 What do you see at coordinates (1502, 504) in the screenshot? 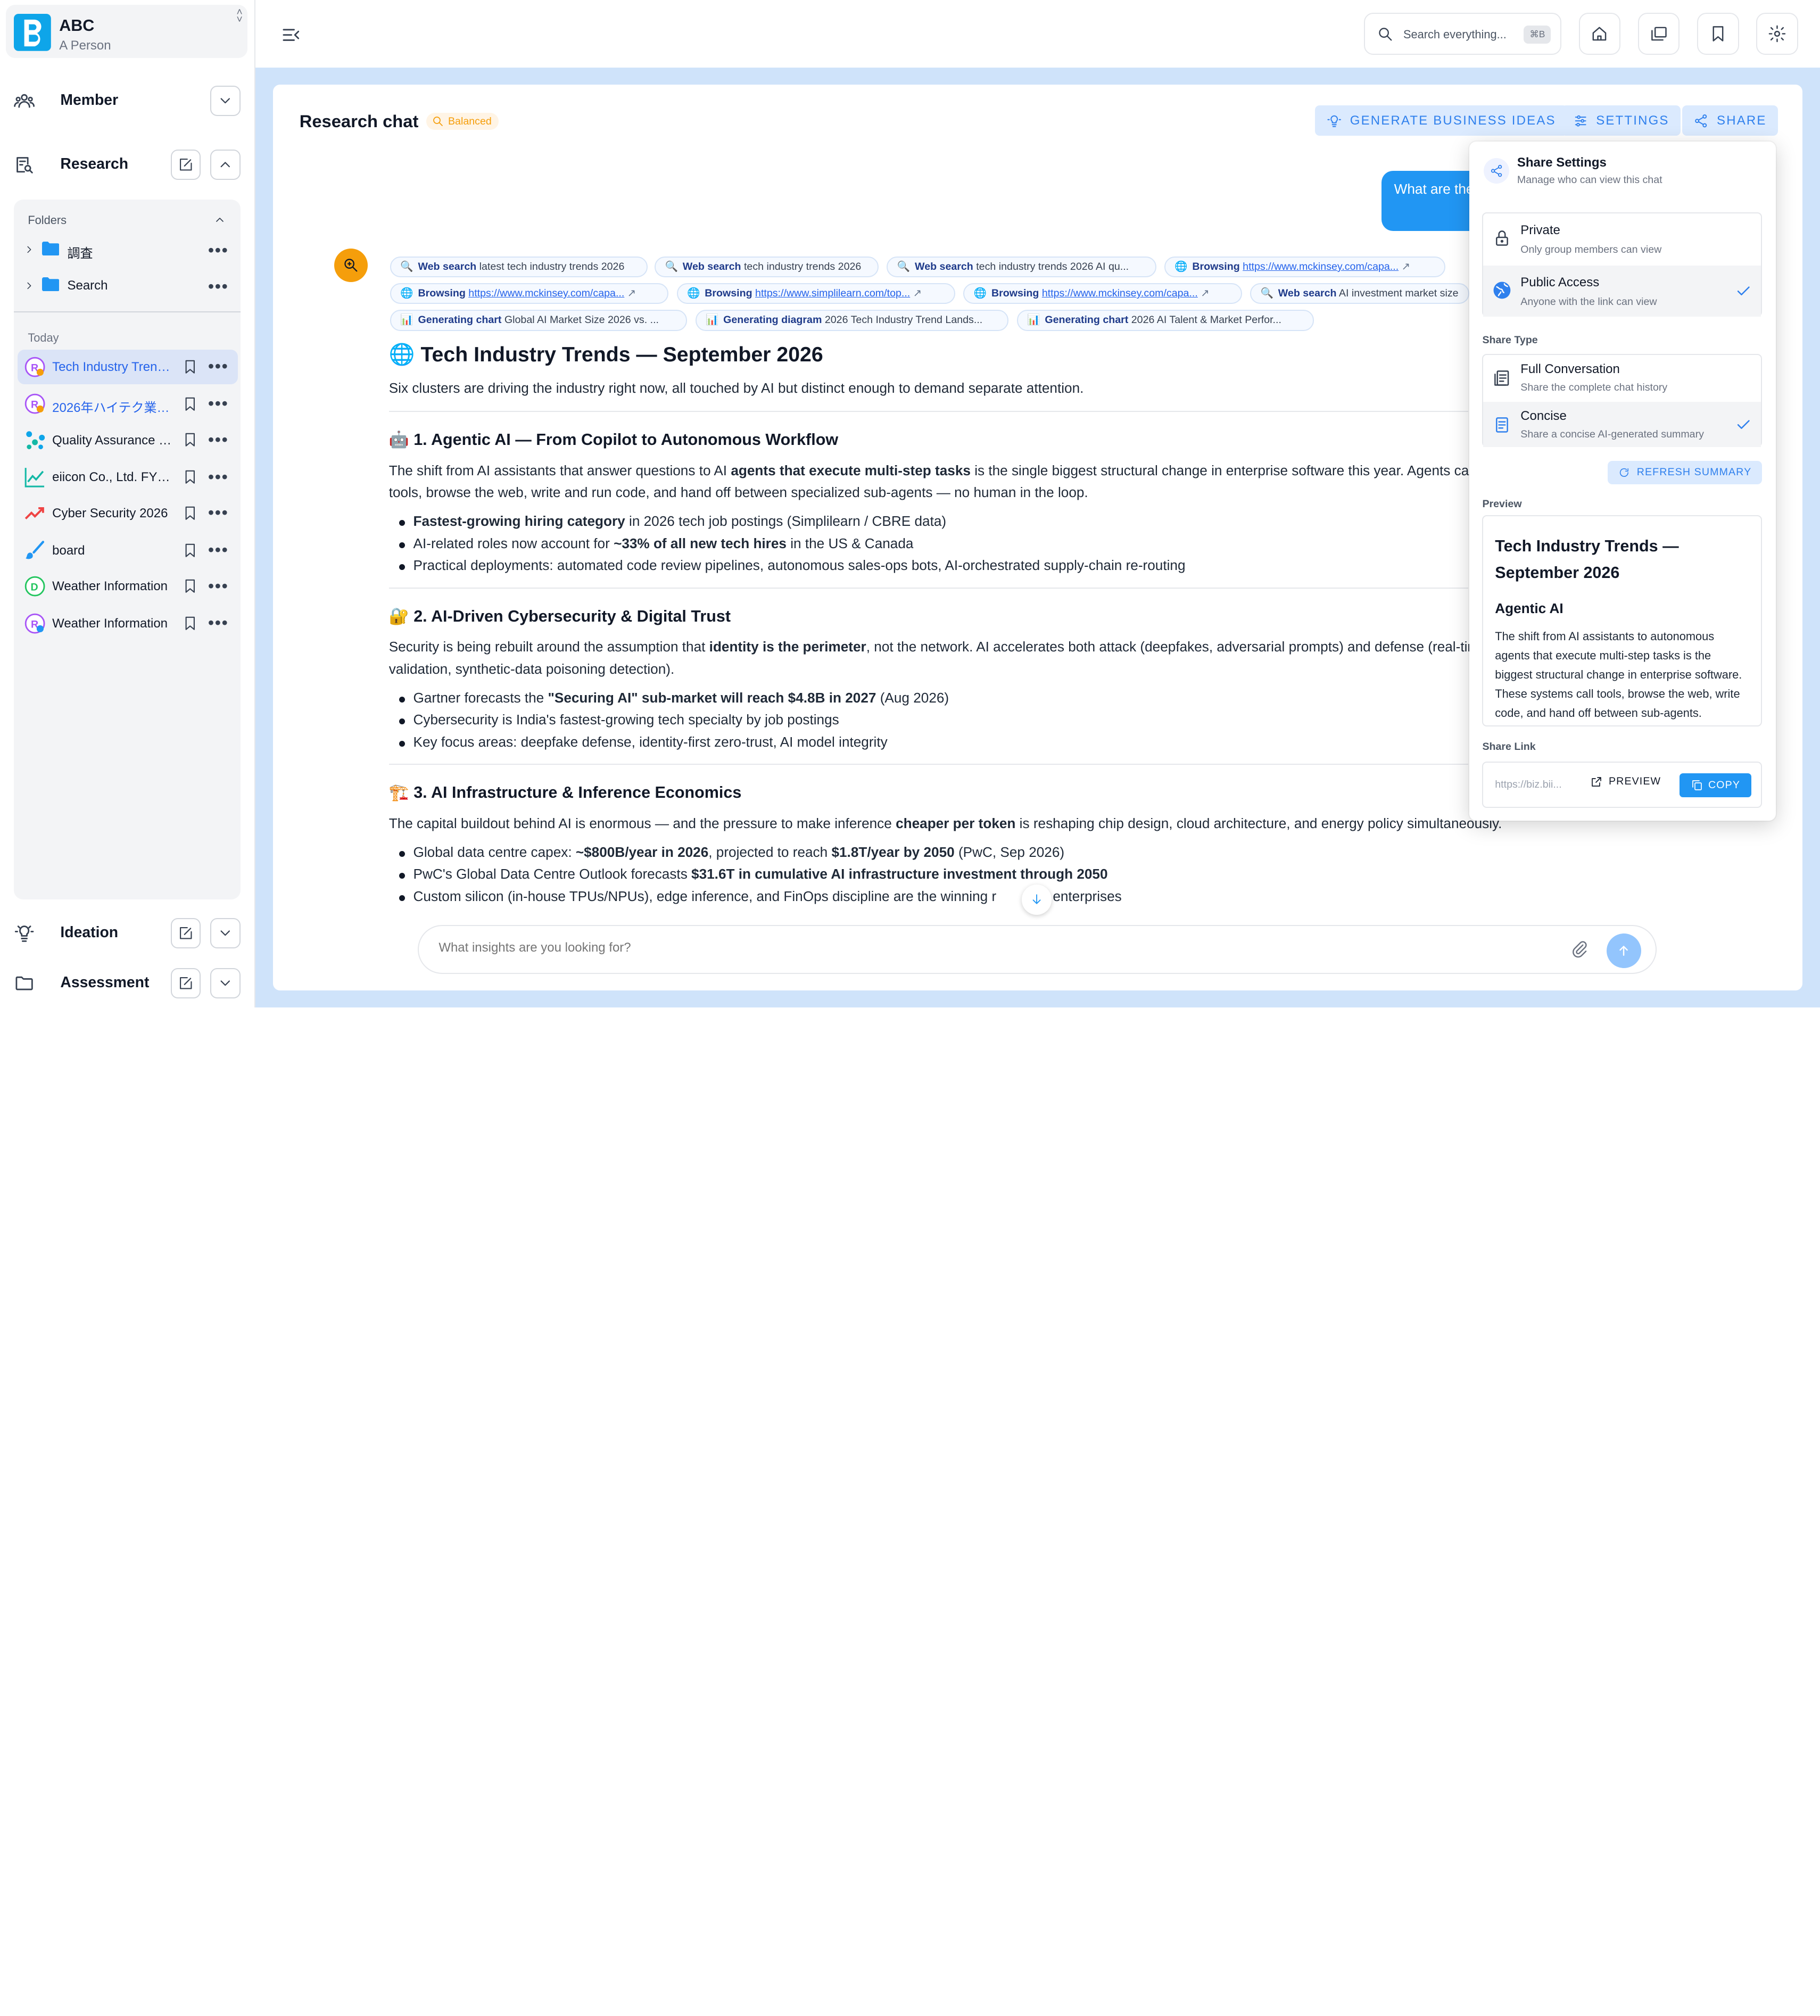
I see `preview-label: Preview` at bounding box center [1502, 504].